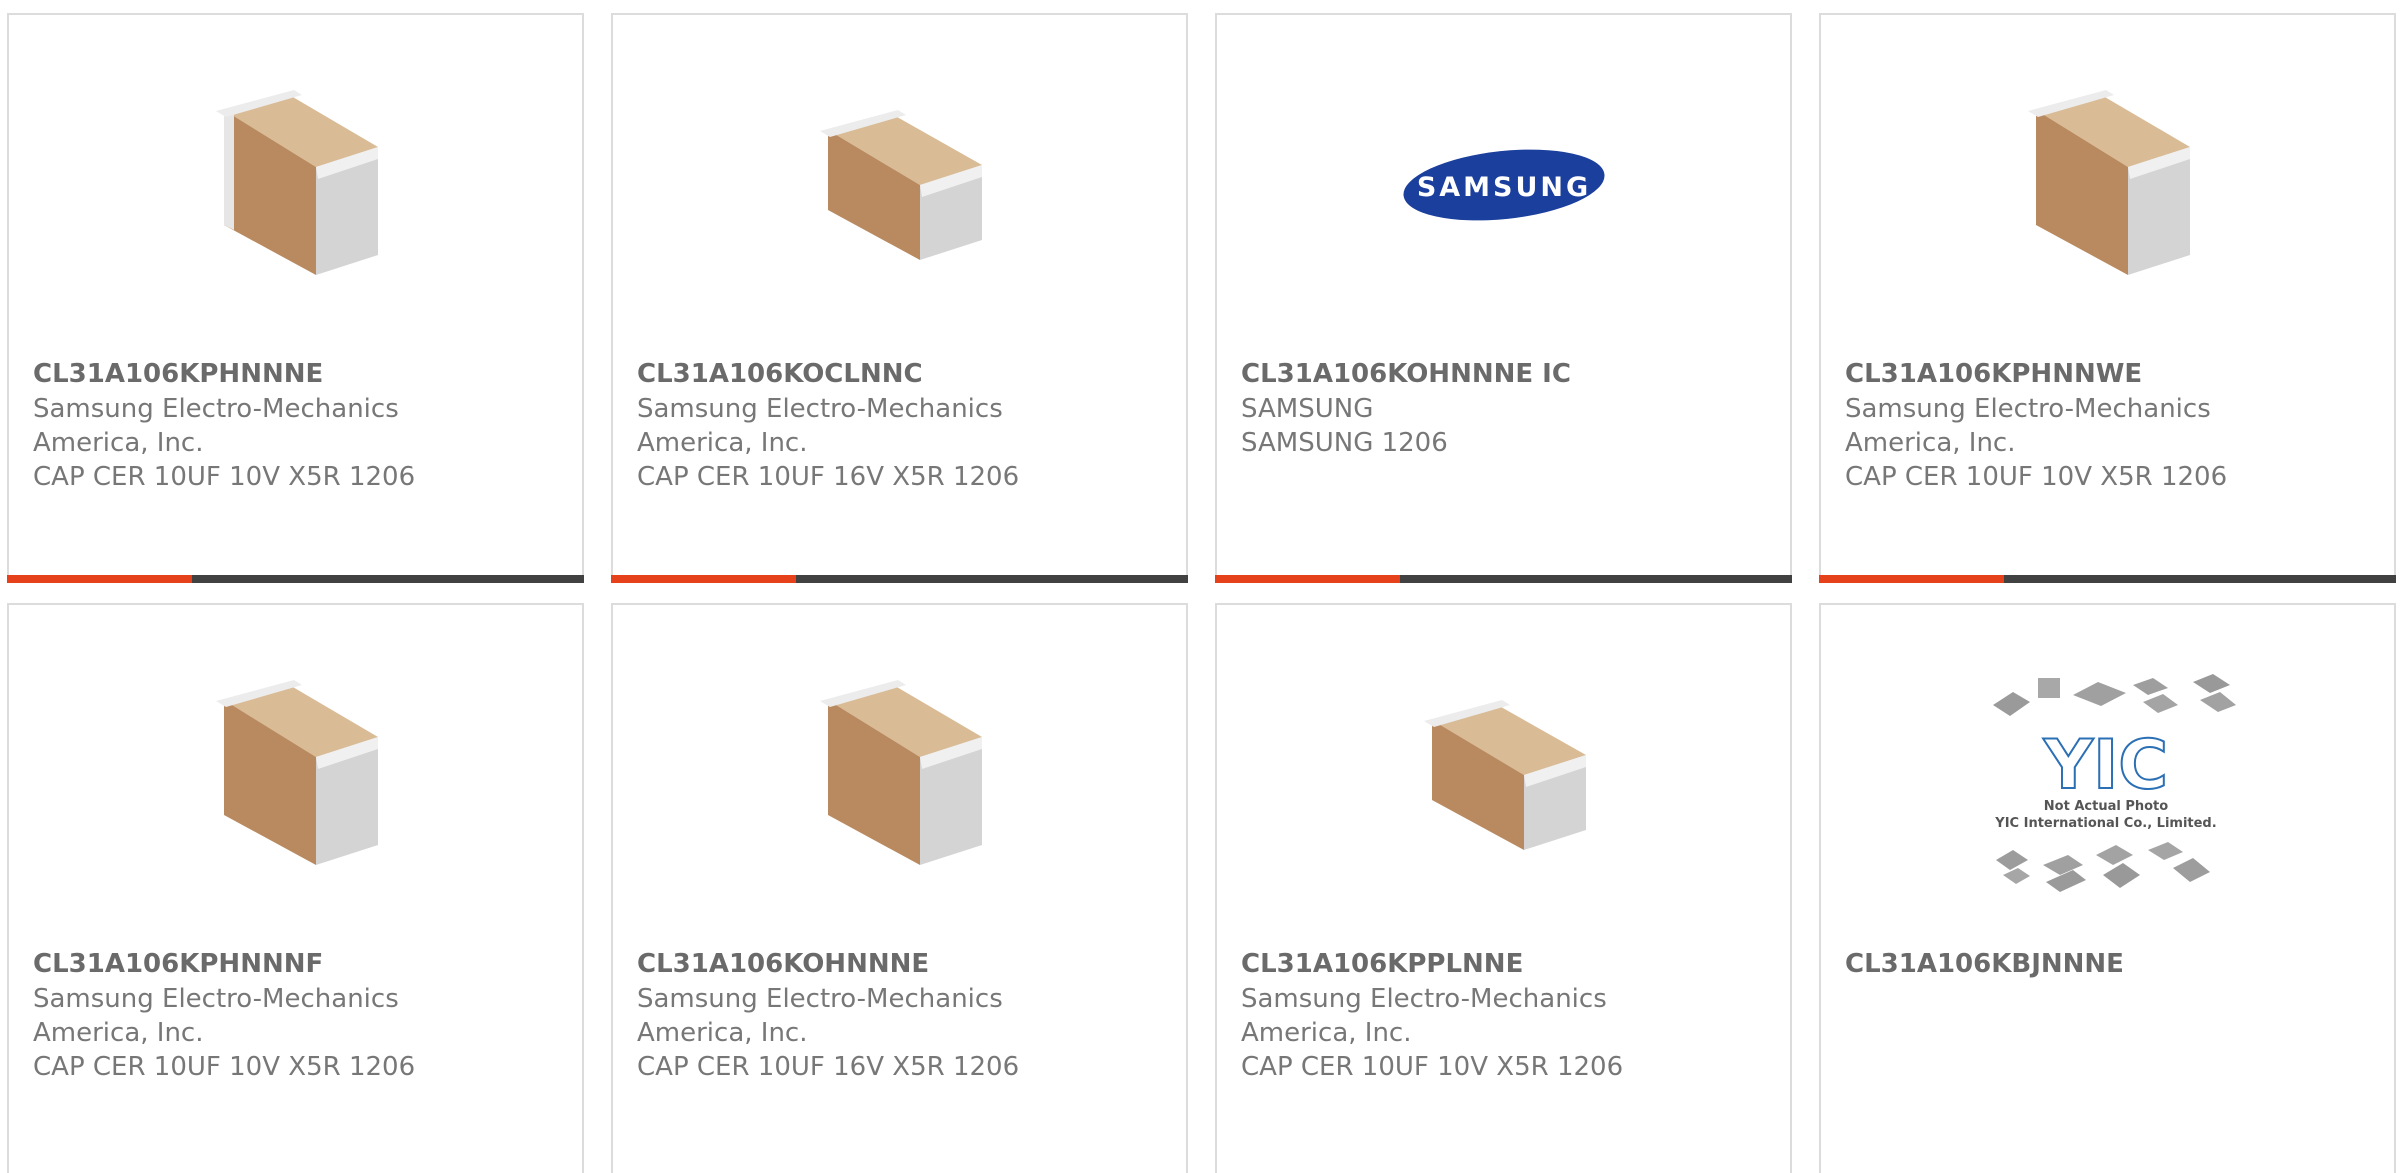 Image resolution: width=2400 pixels, height=1173 pixels. Describe the element at coordinates (300, 964) in the screenshot. I see `part-number: CL31A106KPHNNNF` at that location.